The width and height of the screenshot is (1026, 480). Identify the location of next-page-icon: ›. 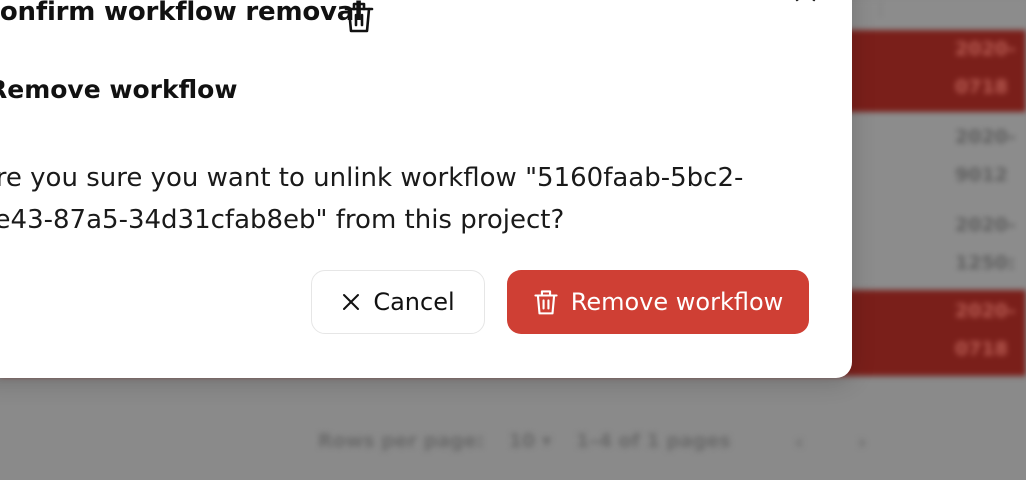
(862, 442).